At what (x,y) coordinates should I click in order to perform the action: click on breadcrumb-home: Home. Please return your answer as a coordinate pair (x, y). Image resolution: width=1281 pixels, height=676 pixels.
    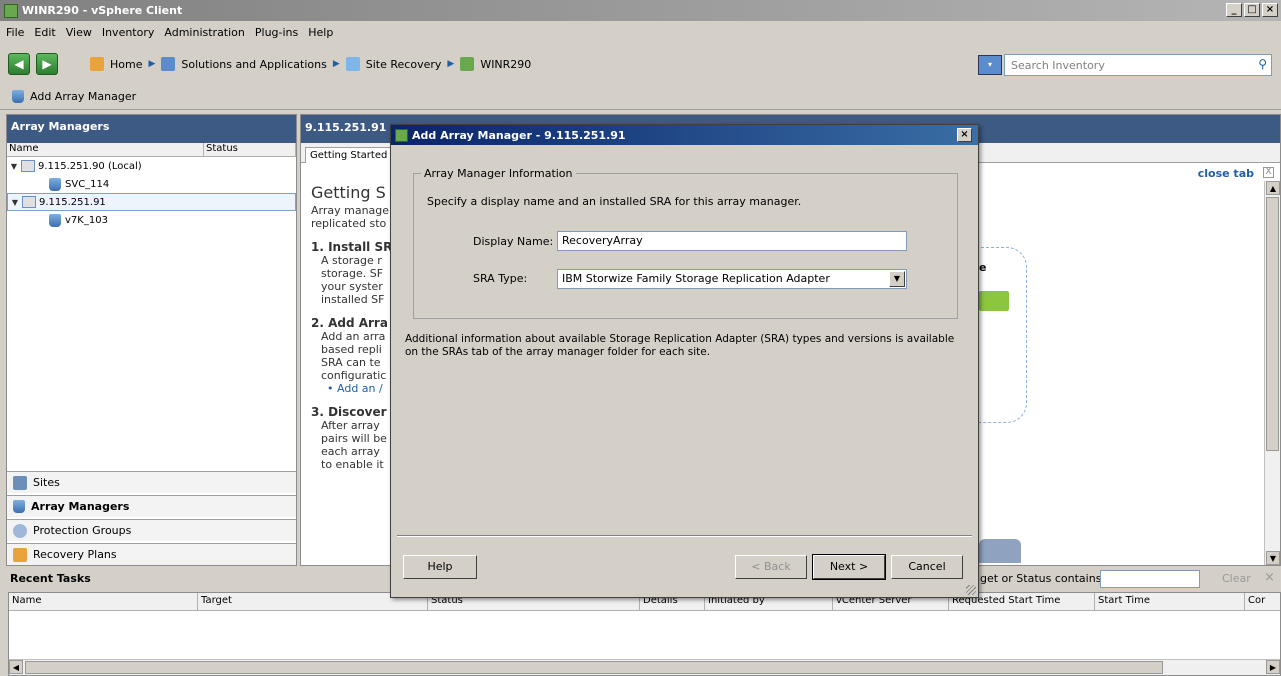
    Looking at the image, I should click on (126, 64).